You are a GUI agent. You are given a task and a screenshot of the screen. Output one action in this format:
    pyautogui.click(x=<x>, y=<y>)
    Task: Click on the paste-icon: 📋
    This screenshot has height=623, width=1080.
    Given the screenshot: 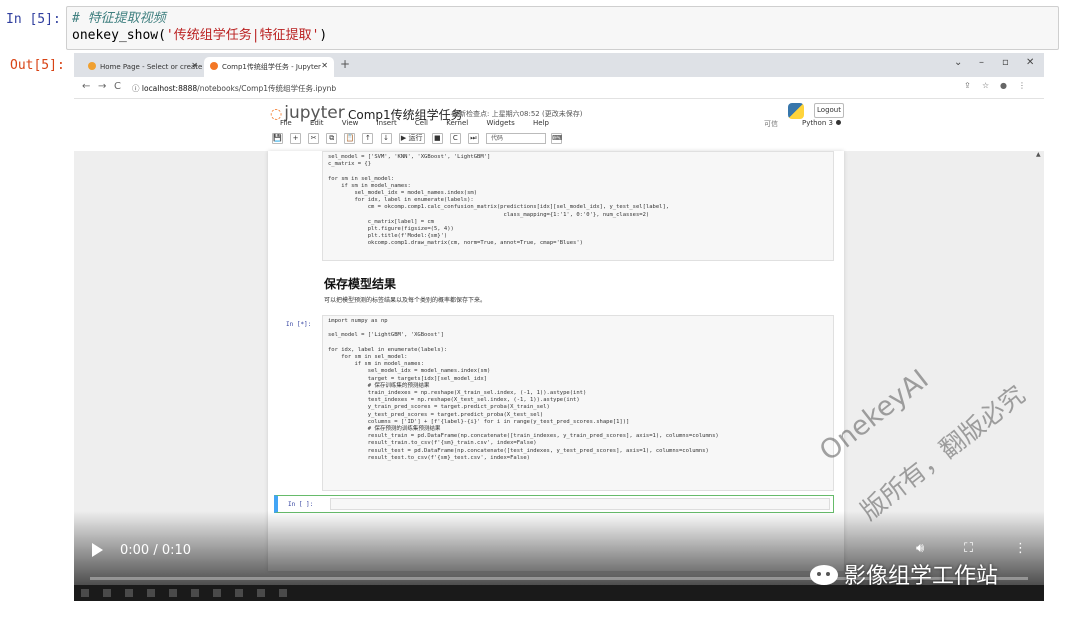 What is the action you would take?
    pyautogui.click(x=350, y=138)
    